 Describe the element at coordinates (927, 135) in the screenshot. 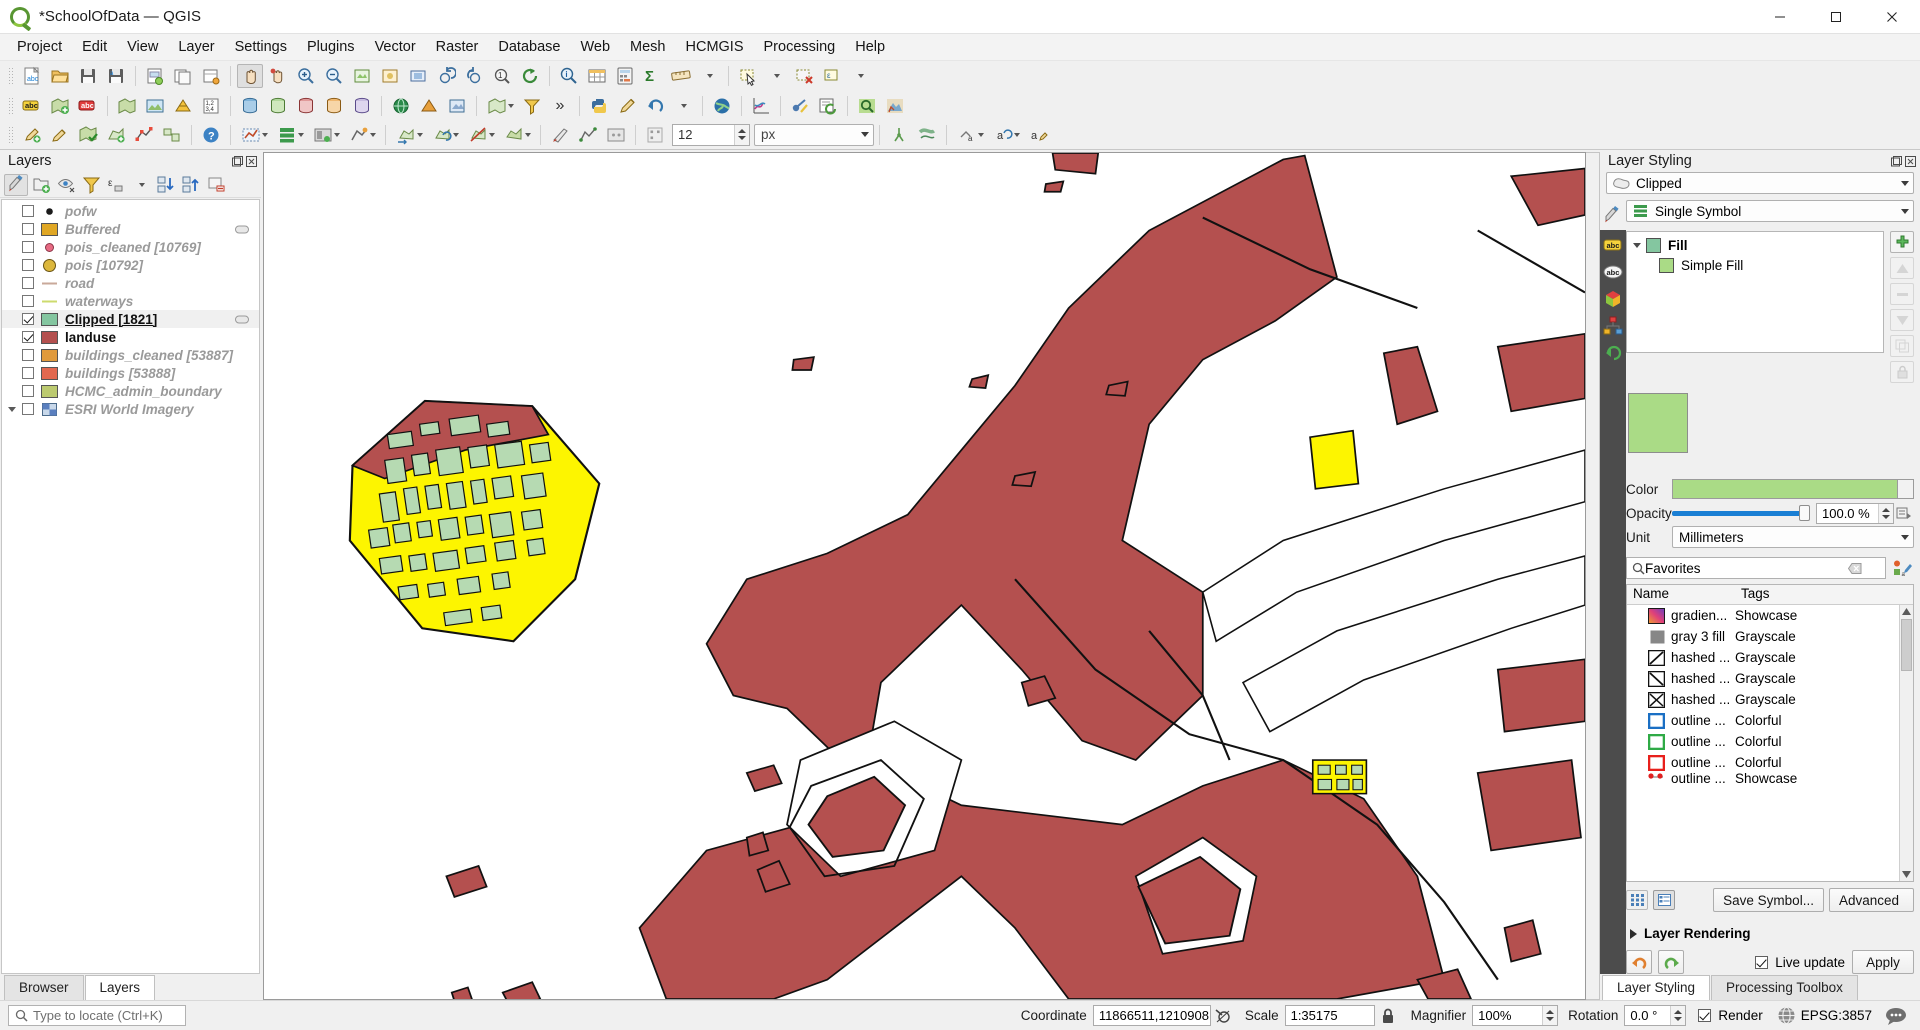

I see `offset-curve-button` at that location.